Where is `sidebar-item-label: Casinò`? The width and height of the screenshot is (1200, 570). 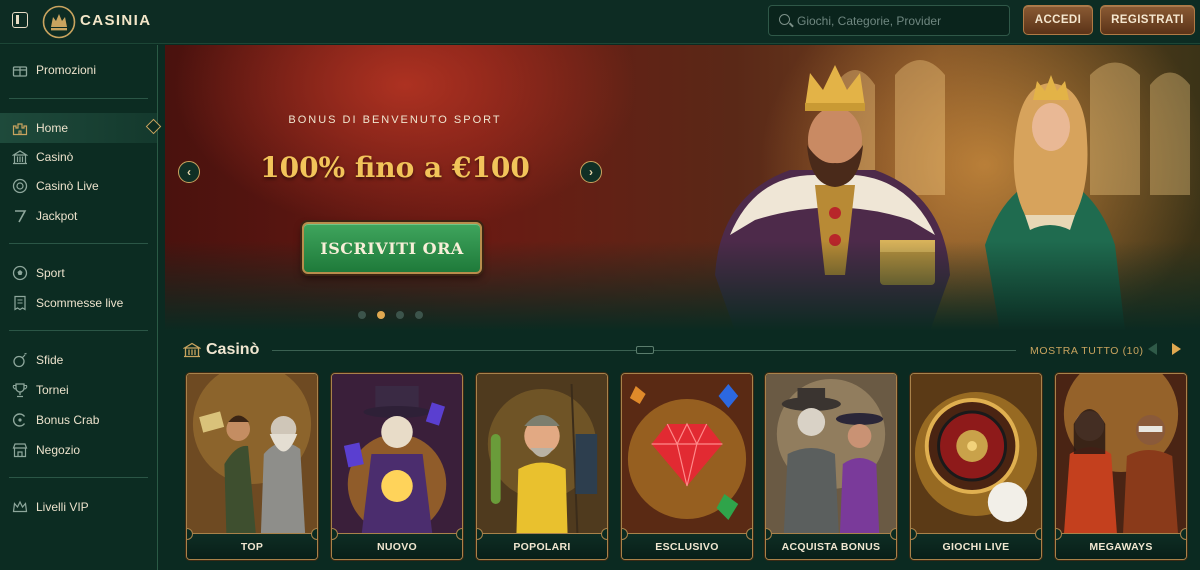 sidebar-item-label: Casinò is located at coordinates (55, 157).